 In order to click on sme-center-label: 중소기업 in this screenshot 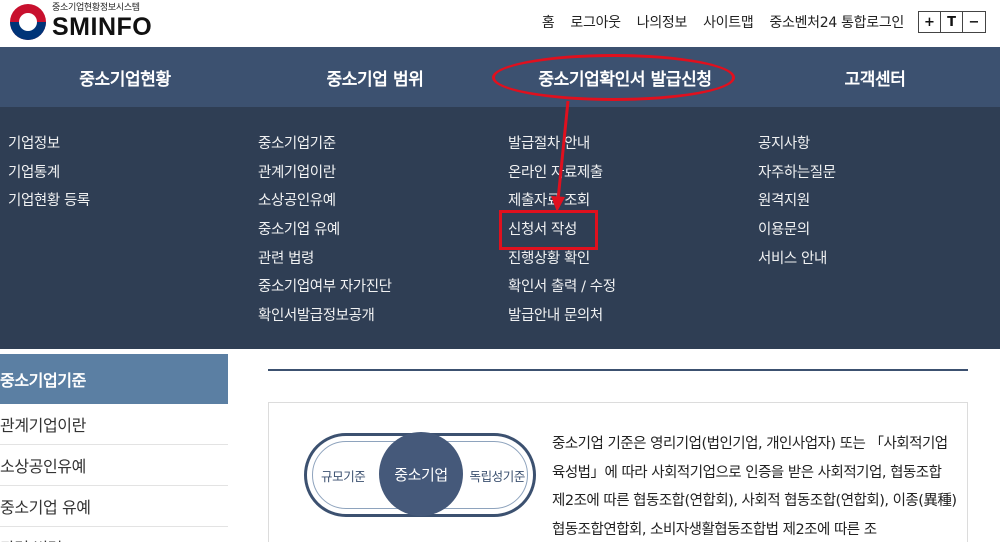, I will do `click(421, 474)`.